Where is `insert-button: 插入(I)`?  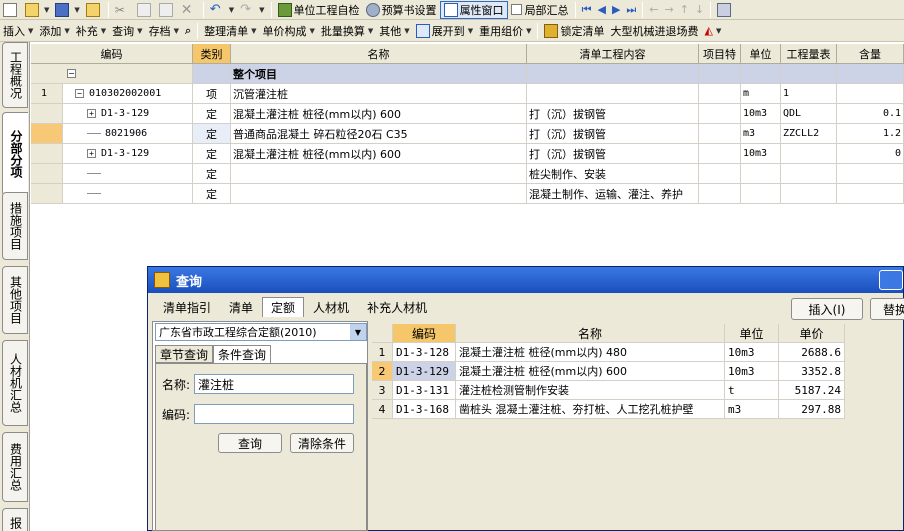 insert-button: 插入(I) is located at coordinates (827, 309).